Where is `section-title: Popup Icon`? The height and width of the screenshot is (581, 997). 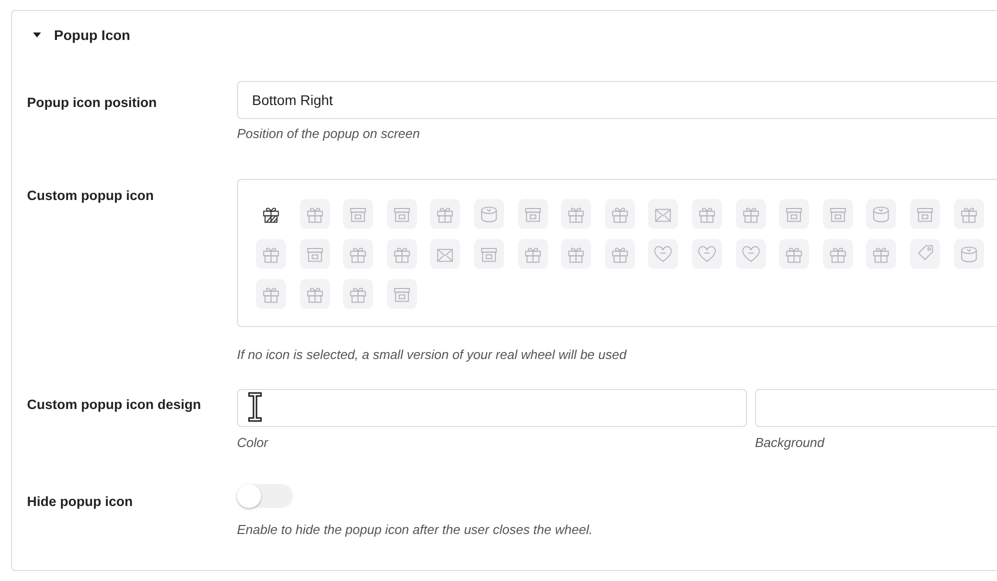
section-title: Popup Icon is located at coordinates (92, 35).